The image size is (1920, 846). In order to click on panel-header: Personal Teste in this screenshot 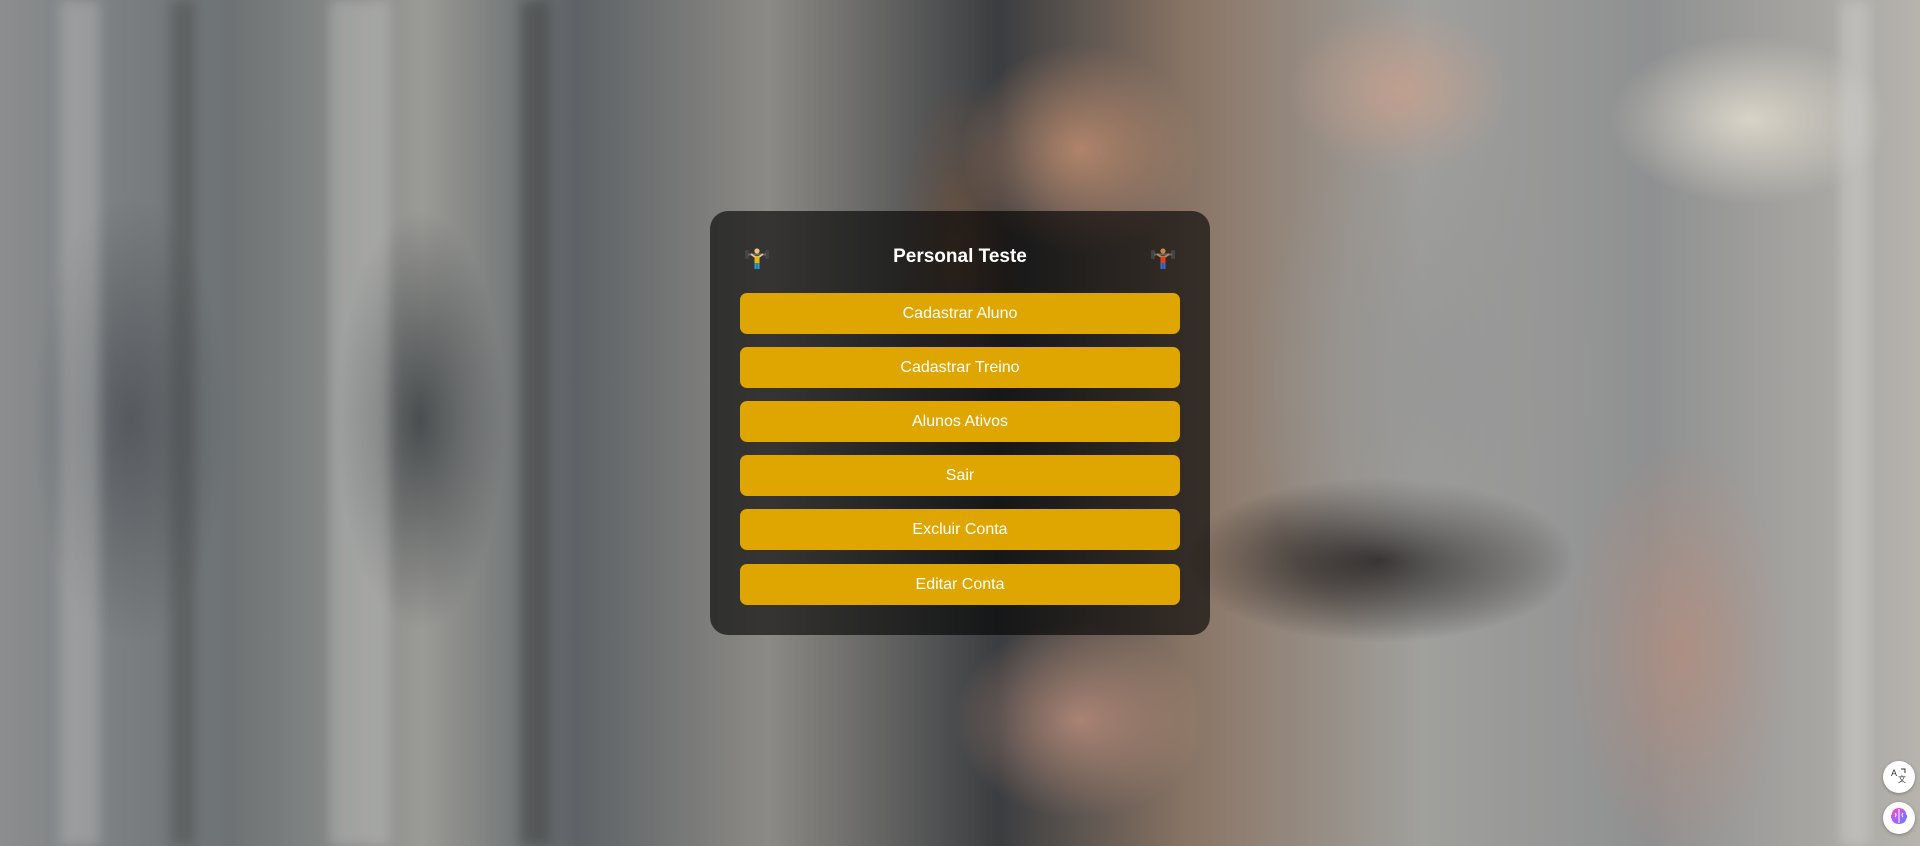, I will do `click(960, 257)`.